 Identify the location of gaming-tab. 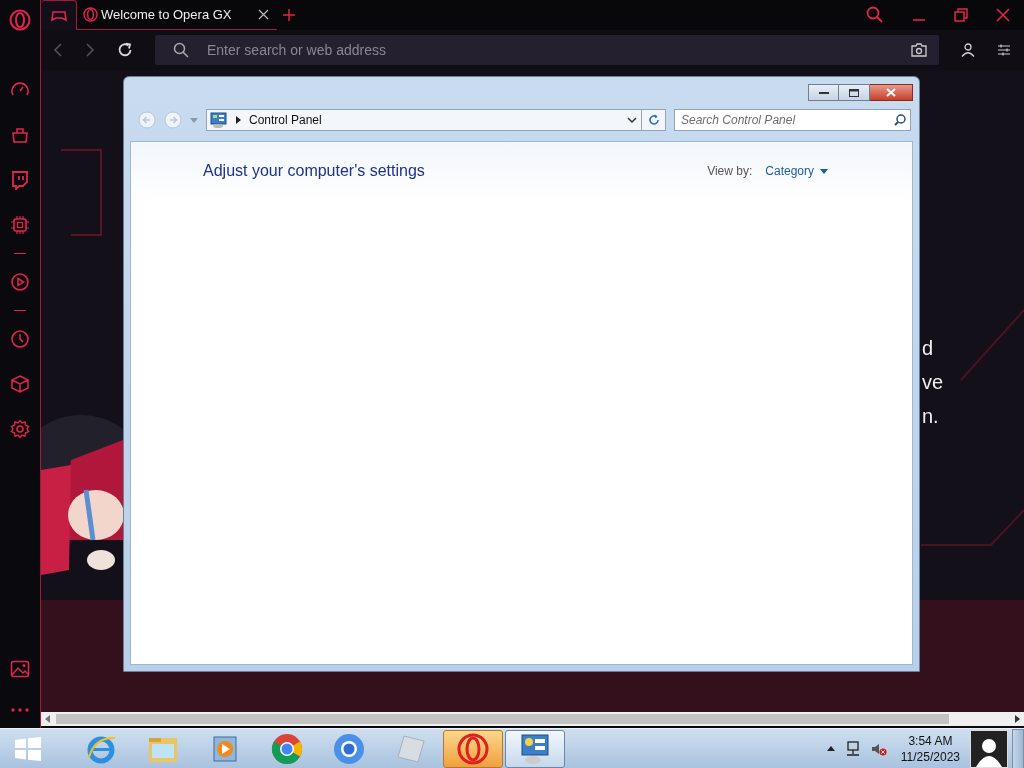
(59, 15).